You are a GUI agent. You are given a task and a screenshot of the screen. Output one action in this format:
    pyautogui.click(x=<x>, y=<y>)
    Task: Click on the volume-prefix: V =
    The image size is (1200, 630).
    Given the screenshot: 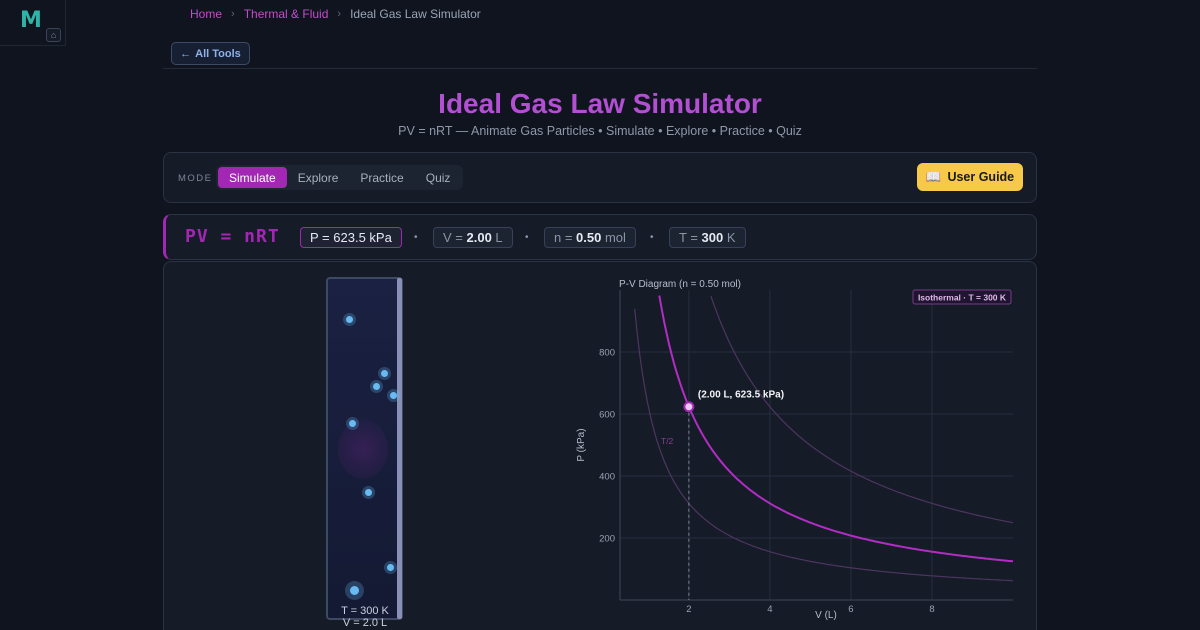 What is the action you would take?
    pyautogui.click(x=455, y=237)
    